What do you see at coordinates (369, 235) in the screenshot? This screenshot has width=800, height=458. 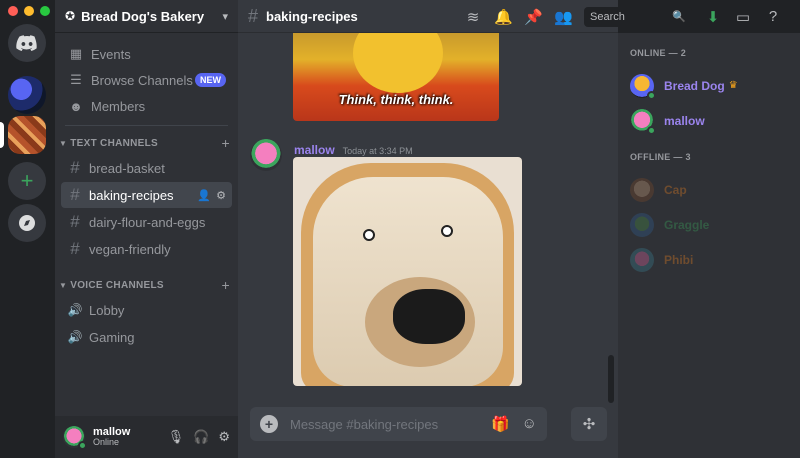 I see `image-eye` at bounding box center [369, 235].